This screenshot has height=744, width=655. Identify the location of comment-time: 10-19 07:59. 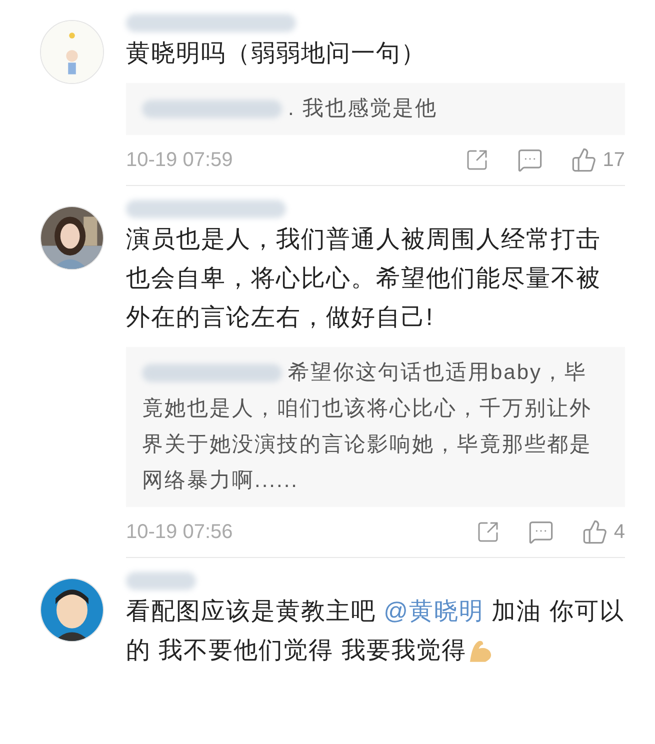
(179, 160).